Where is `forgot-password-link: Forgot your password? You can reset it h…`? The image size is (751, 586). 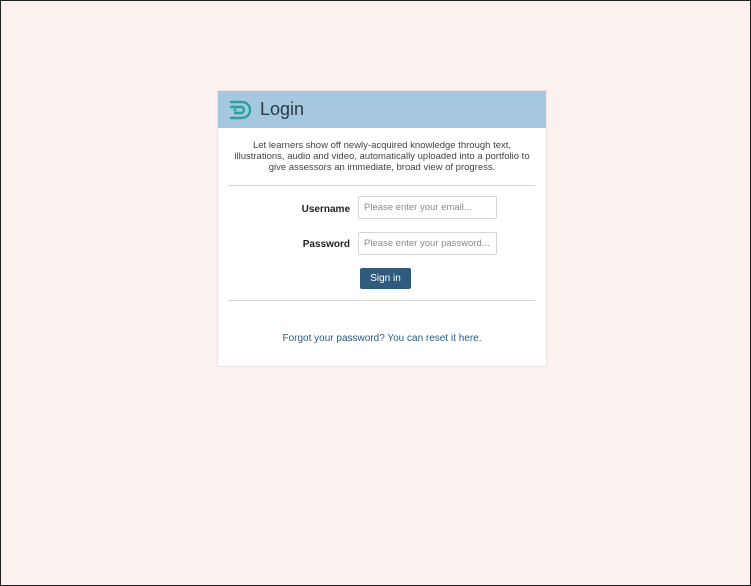 forgot-password-link: Forgot your password? You can reset it h… is located at coordinates (382, 338).